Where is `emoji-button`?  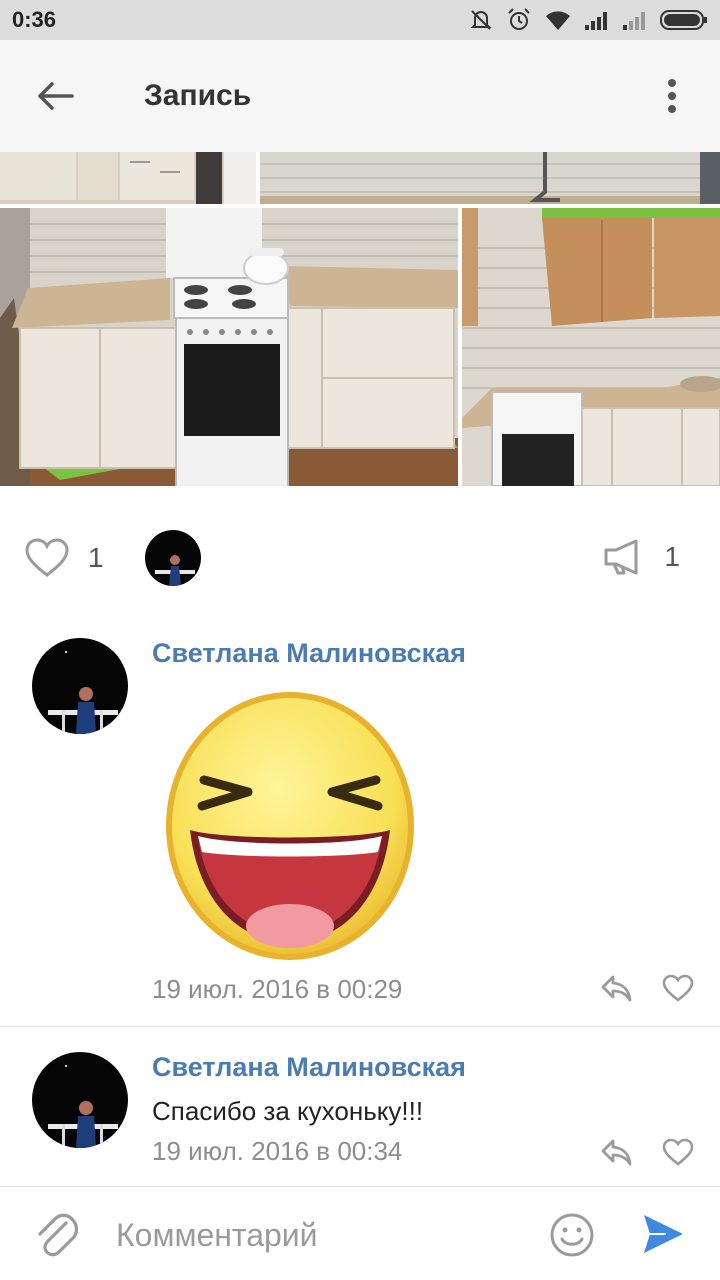
emoji-button is located at coordinates (572, 1237).